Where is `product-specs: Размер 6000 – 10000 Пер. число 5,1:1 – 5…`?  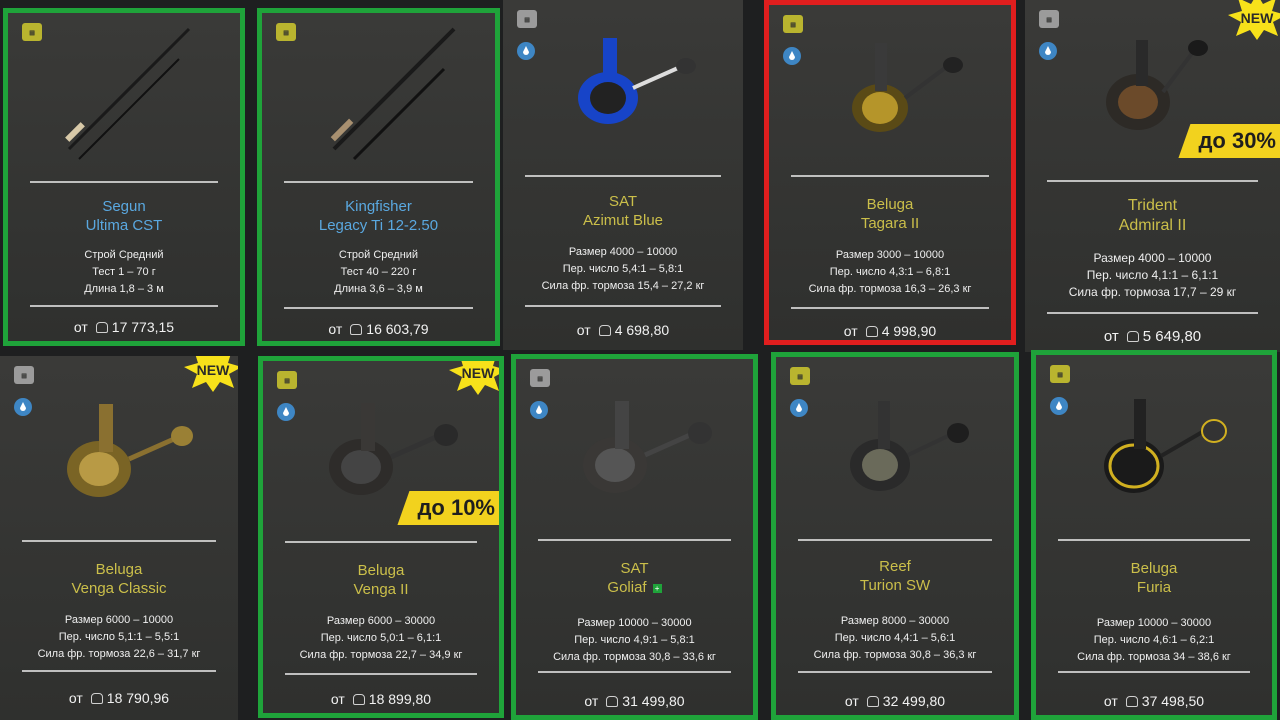
product-specs: Размер 6000 – 10000 Пер. число 5,1:1 – 5… is located at coordinates (119, 637).